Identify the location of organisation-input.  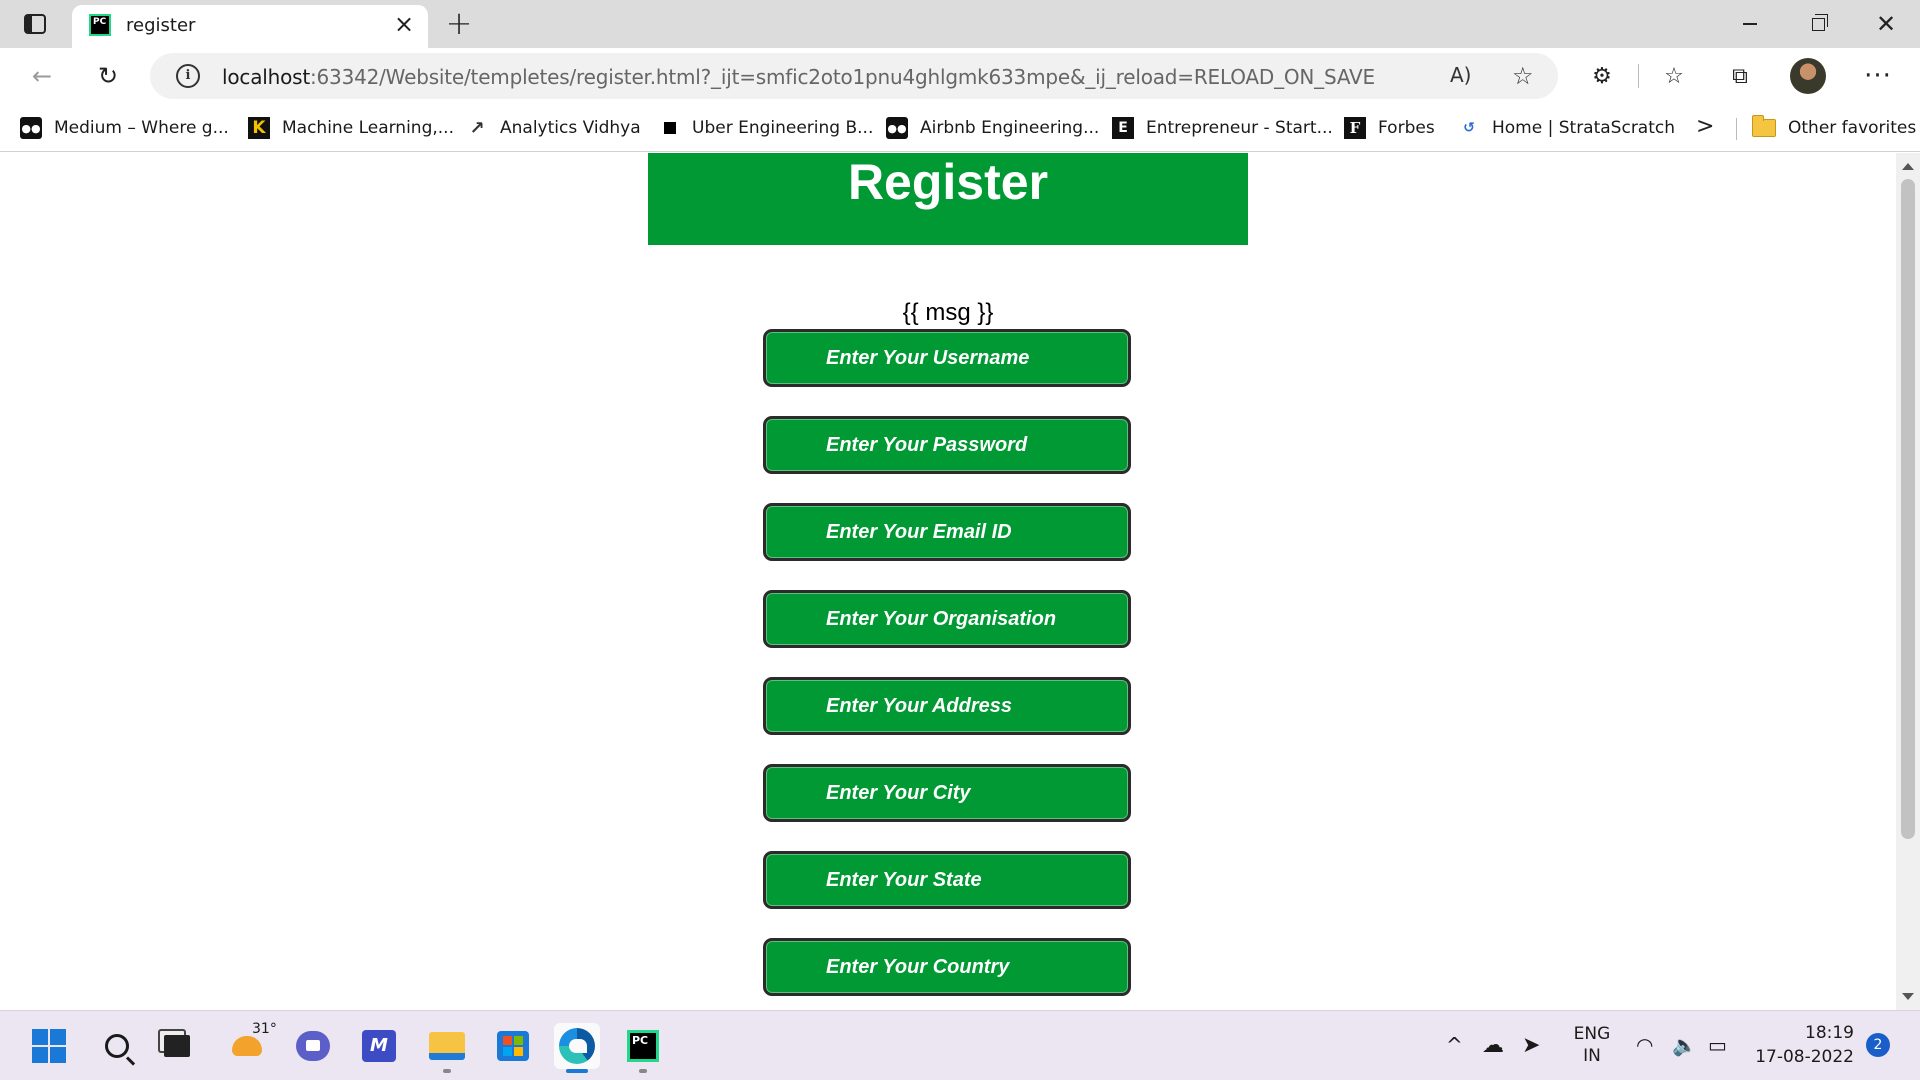
(947, 619).